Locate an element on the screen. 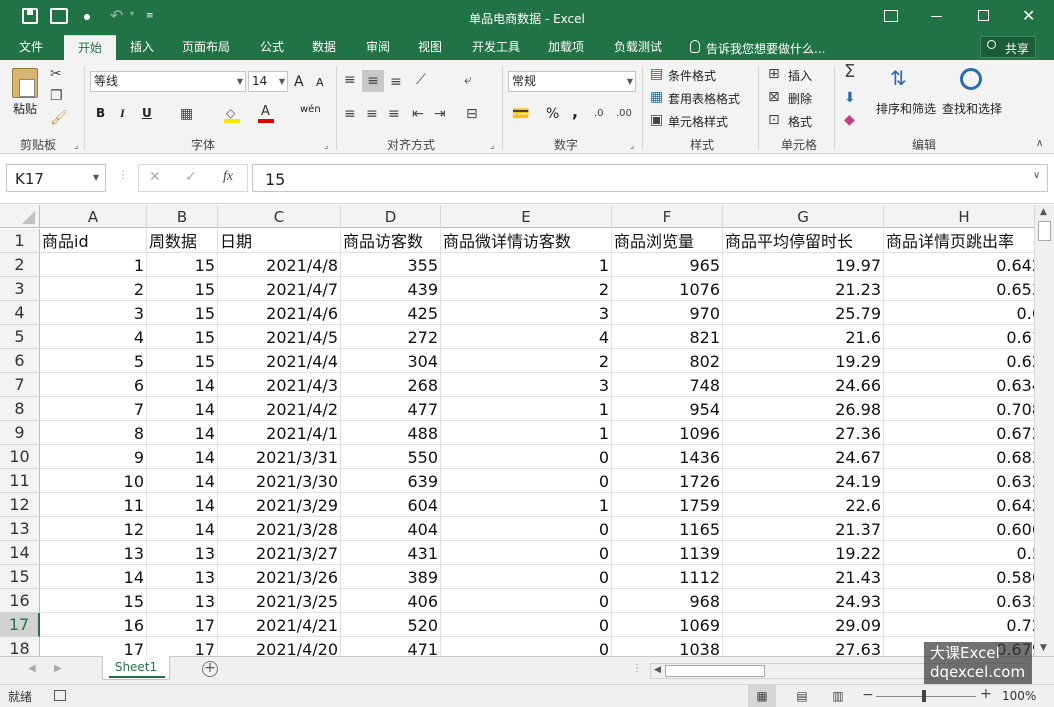  increase-indent-icon: ⇥ is located at coordinates (440, 114).